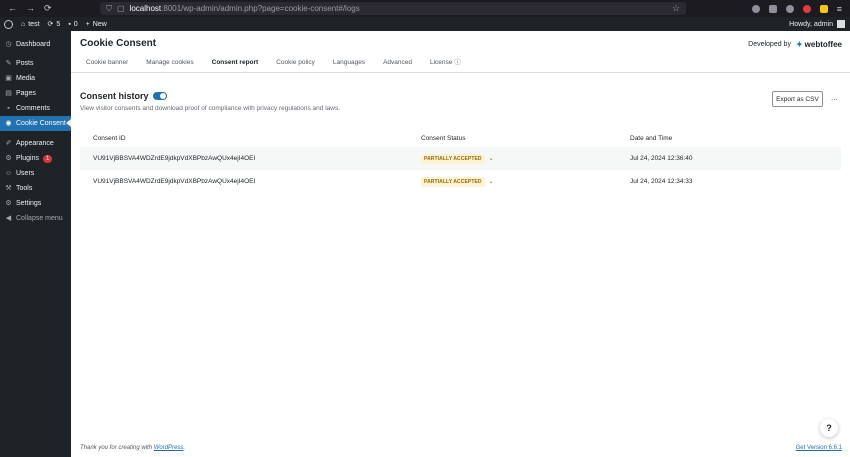 This screenshot has height=457, width=850. What do you see at coordinates (109, 8) in the screenshot?
I see `shield-icon: ⛉` at bounding box center [109, 8].